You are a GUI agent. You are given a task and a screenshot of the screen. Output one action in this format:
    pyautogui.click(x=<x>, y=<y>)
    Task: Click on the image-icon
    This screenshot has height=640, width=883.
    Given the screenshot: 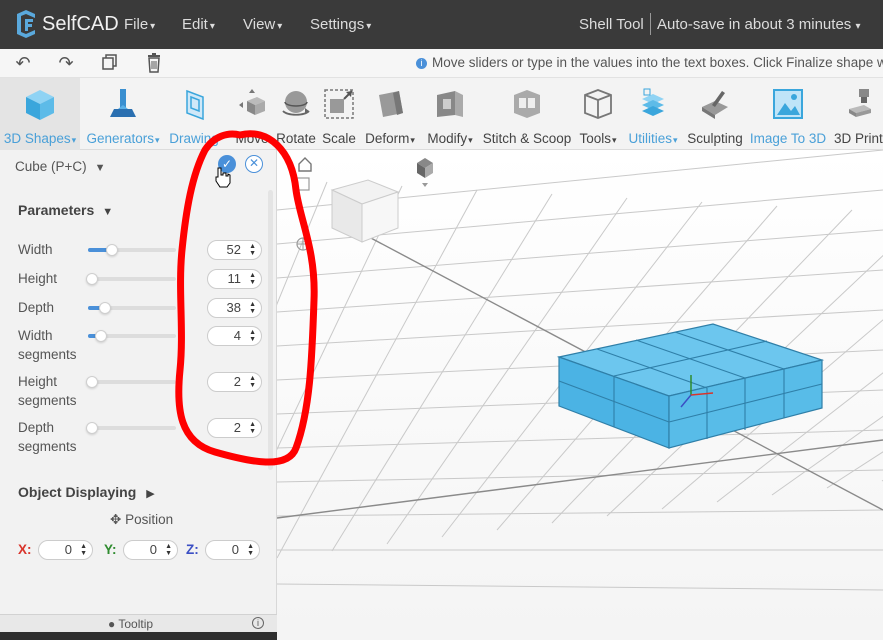 What is the action you would take?
    pyautogui.click(x=788, y=104)
    